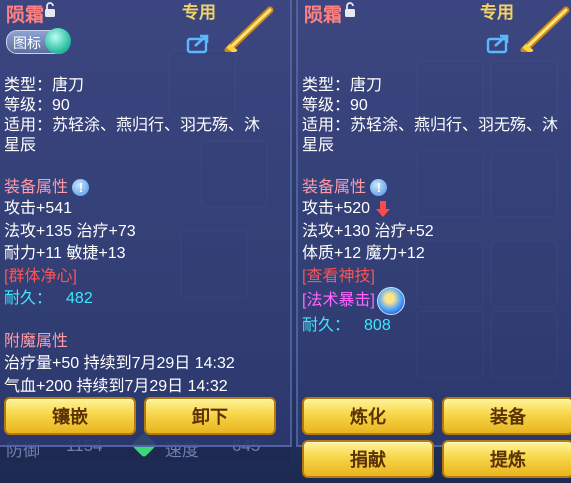 This screenshot has width=571, height=483. What do you see at coordinates (38, 208) in the screenshot?
I see `attack-stat: 攻击+541` at bounding box center [38, 208].